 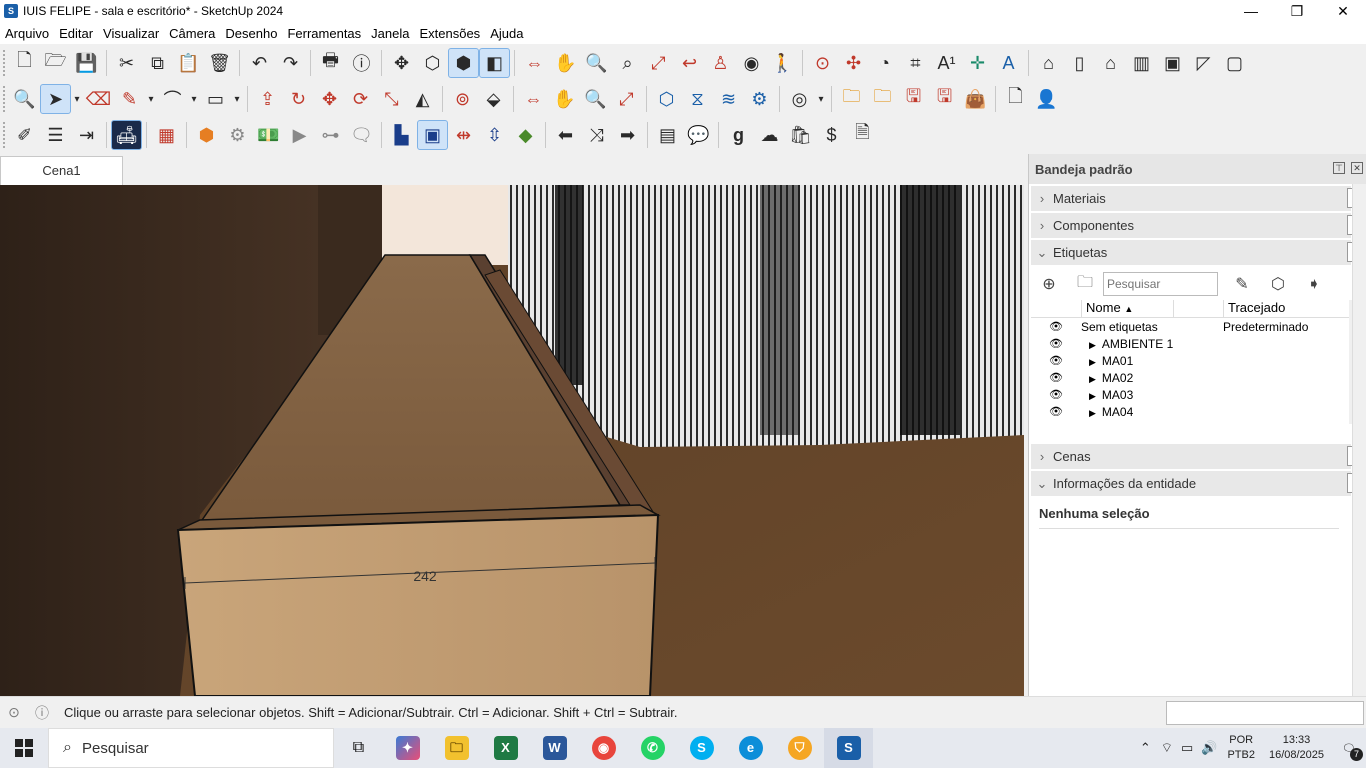 I want to click on hand-tool-icon: ✋, so click(x=564, y=99).